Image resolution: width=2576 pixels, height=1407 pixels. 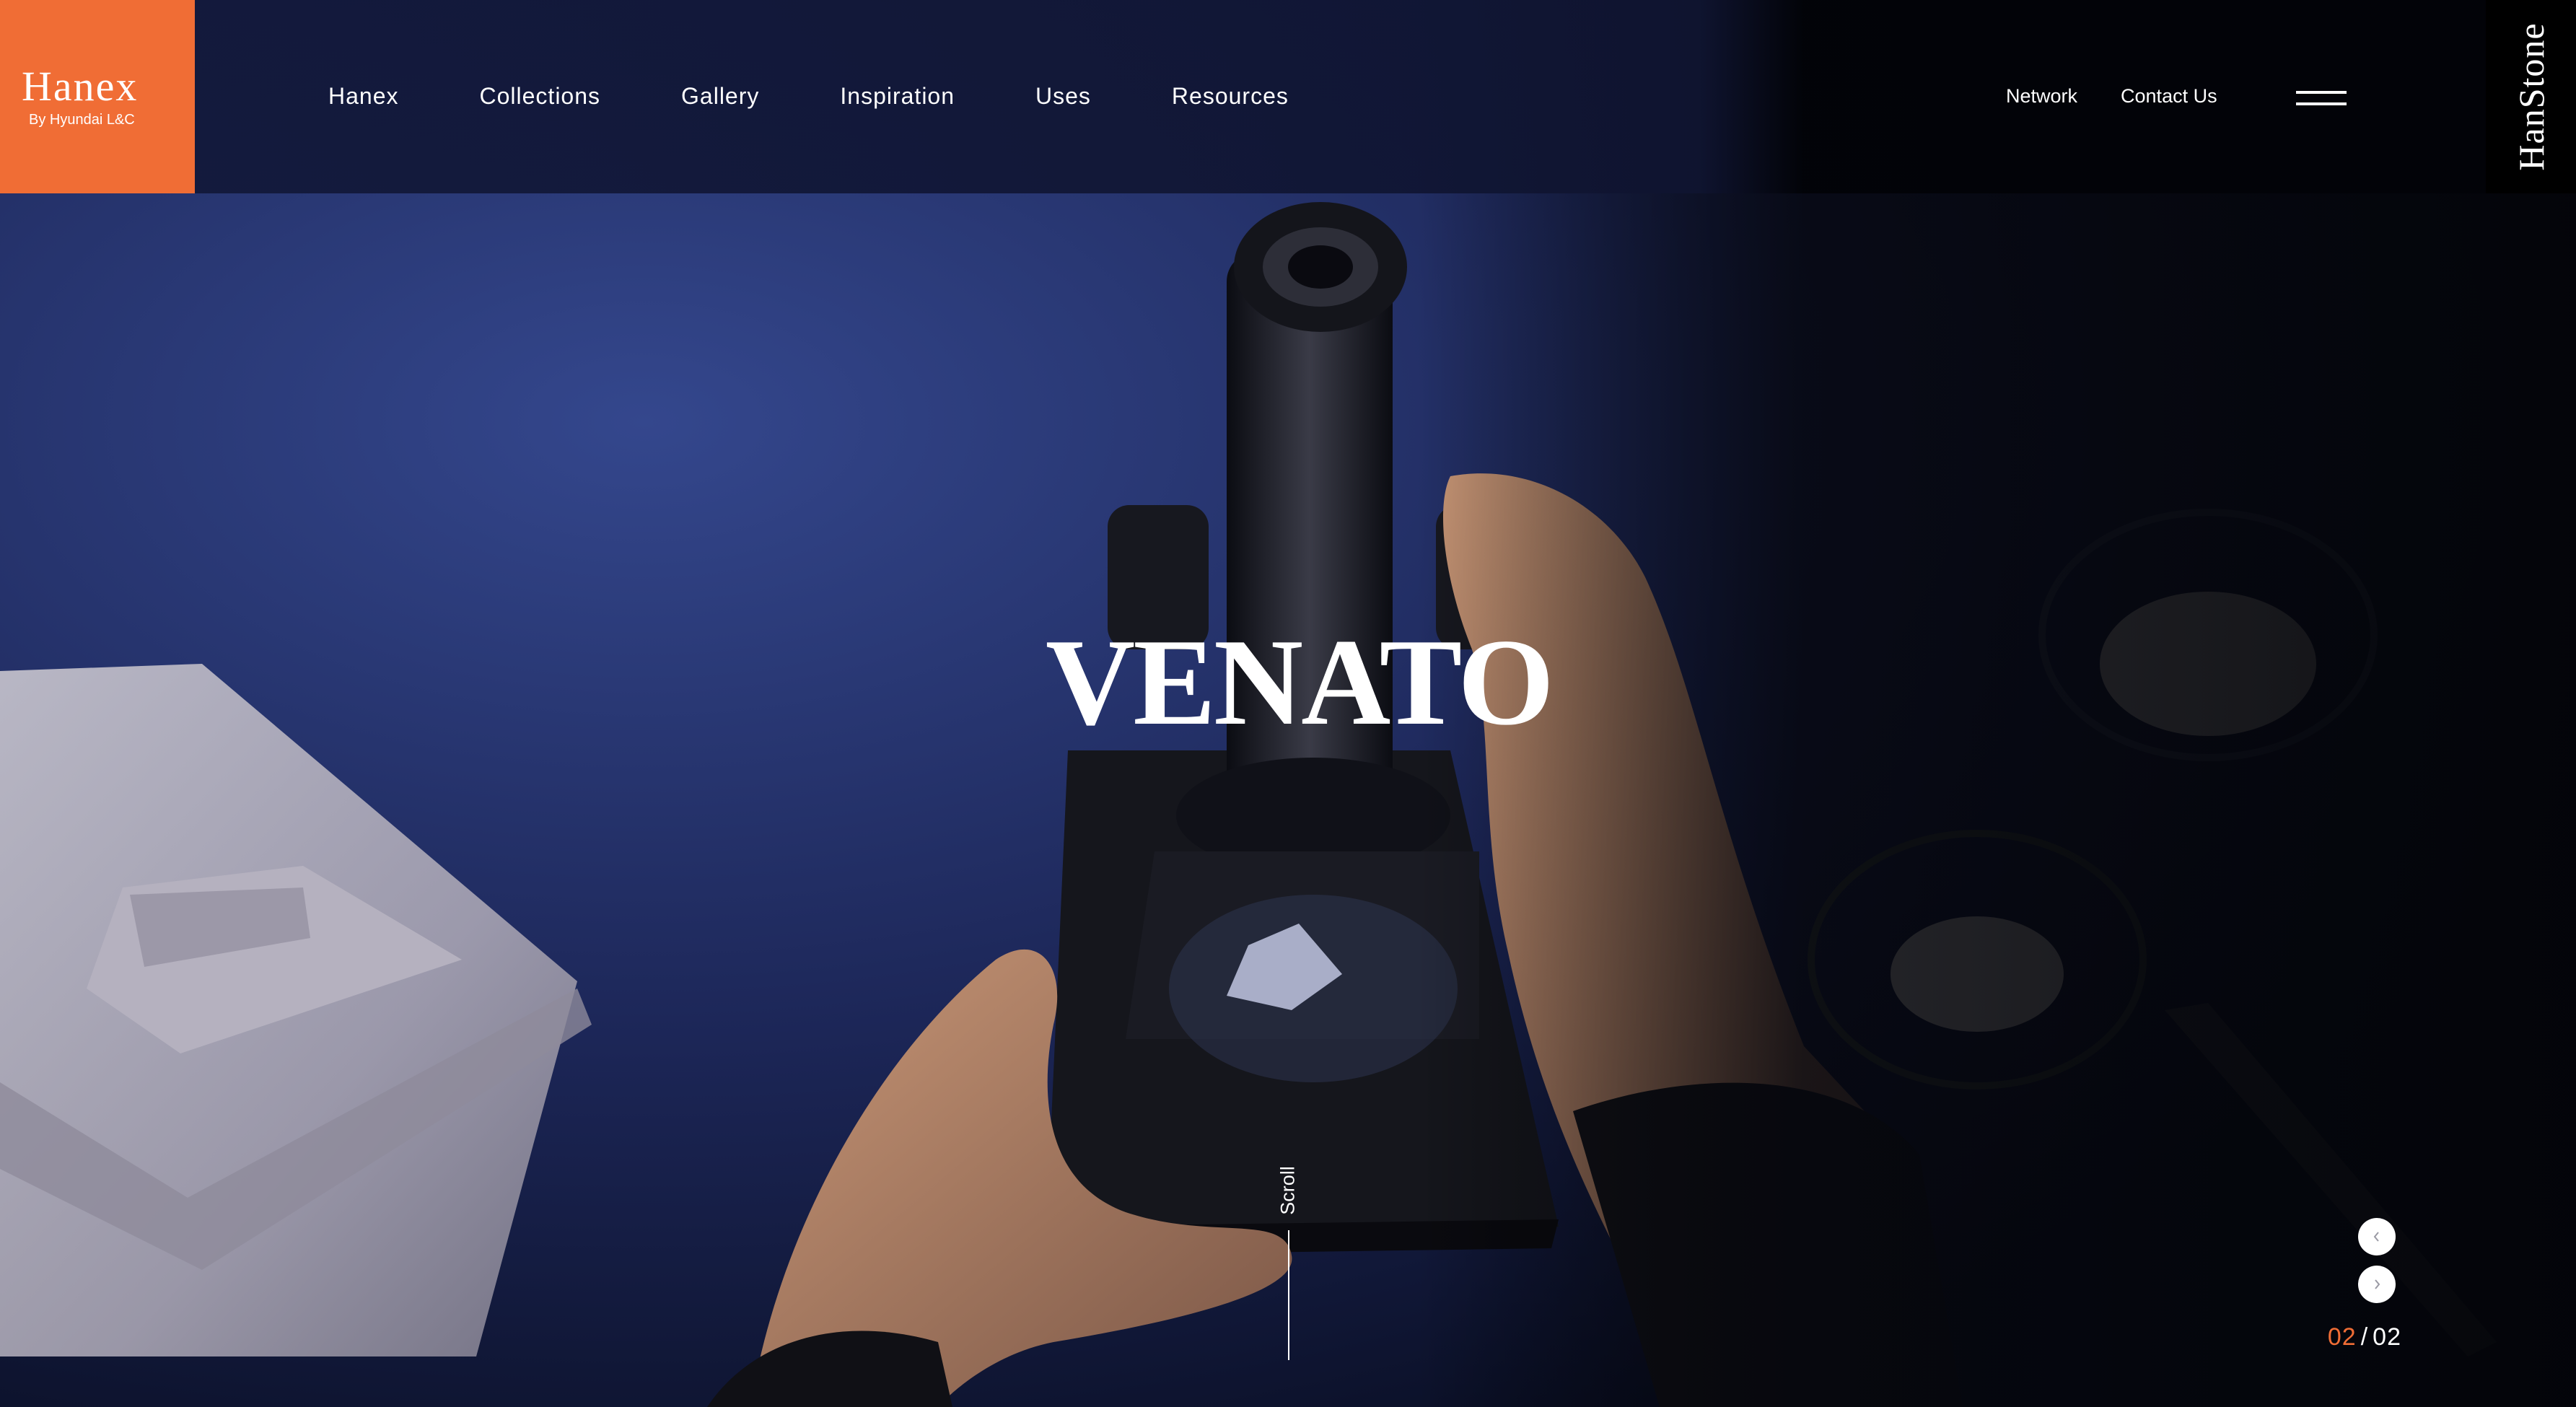 I want to click on hanstone-side-tab: HanStone, so click(x=2531, y=97).